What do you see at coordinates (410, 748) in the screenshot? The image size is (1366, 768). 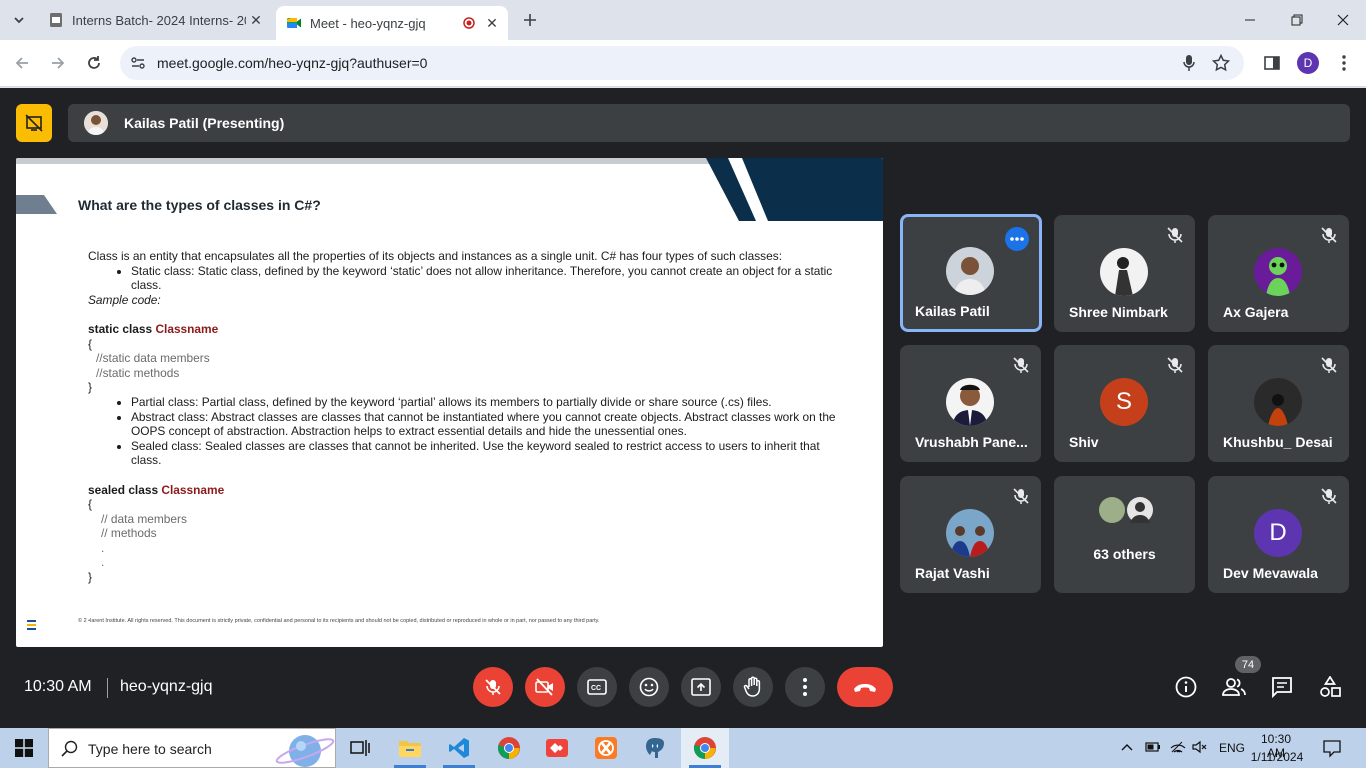 I see `file-explorer-icon` at bounding box center [410, 748].